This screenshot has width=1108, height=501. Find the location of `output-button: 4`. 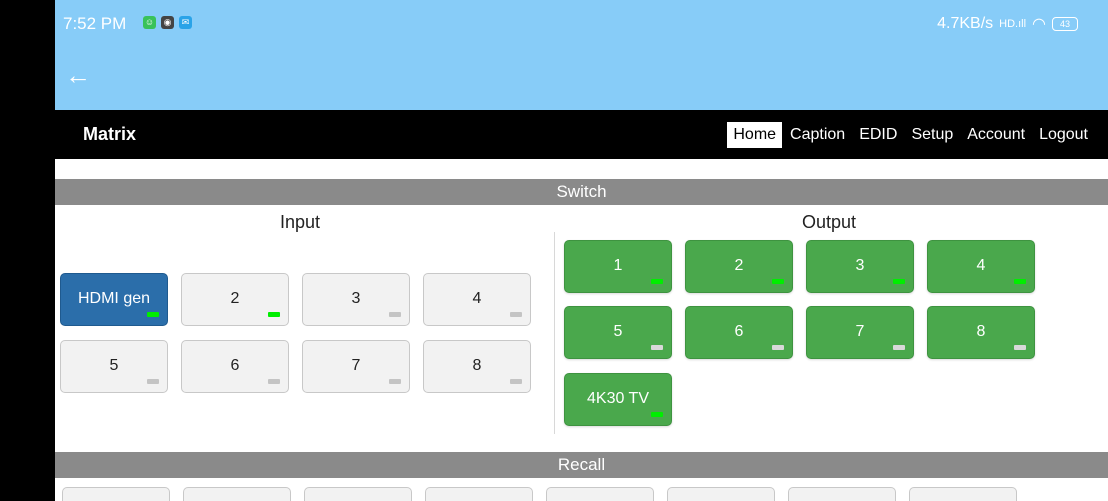

output-button: 4 is located at coordinates (981, 266).